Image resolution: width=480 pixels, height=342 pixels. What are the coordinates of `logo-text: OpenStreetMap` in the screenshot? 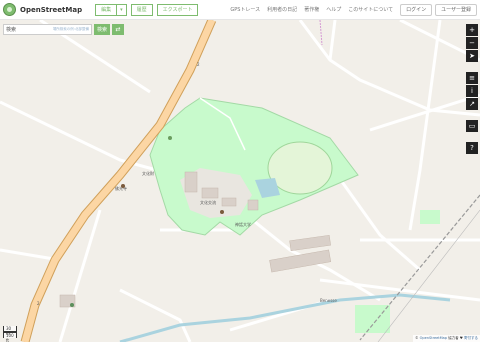 It's located at (51, 9).